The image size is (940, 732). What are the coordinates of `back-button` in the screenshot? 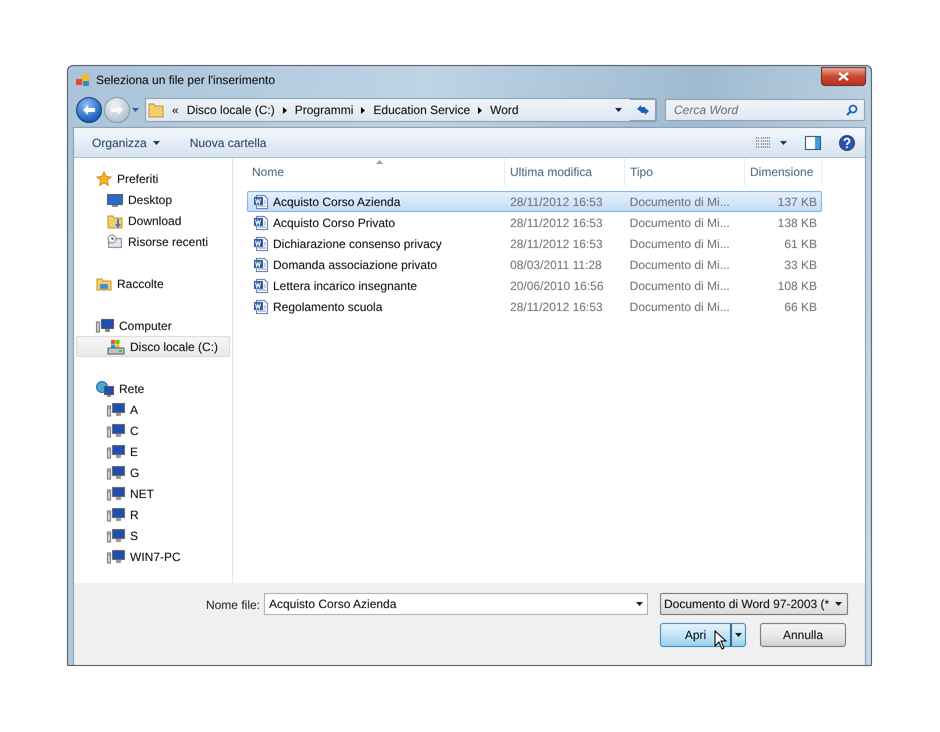 It's located at (89, 110).